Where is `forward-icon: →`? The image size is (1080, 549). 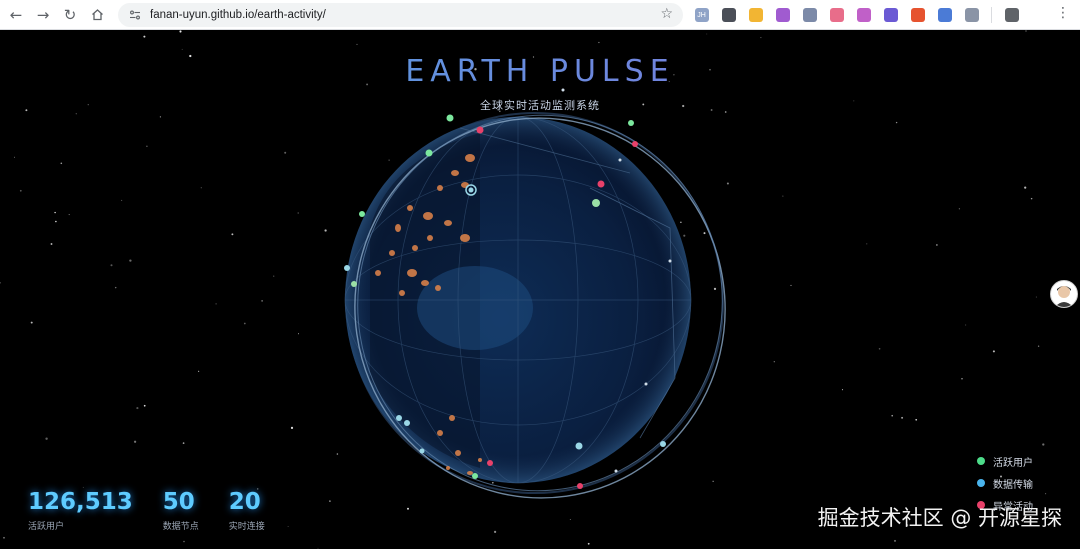 forward-icon: → is located at coordinates (43, 15).